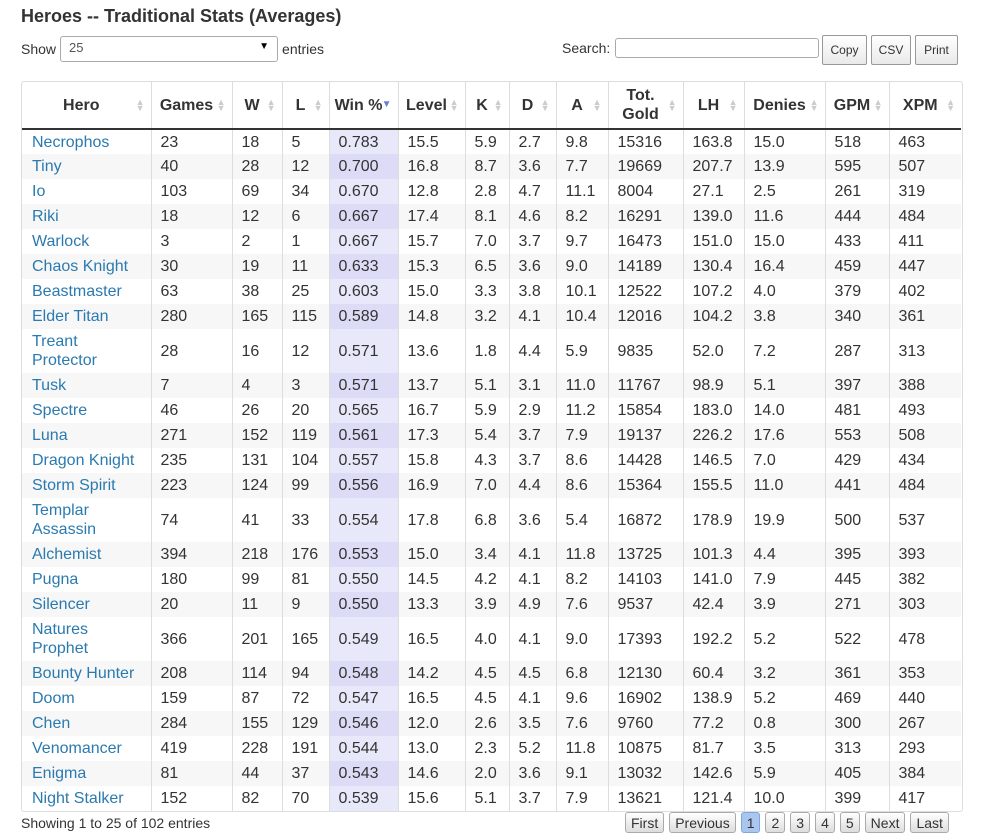 This screenshot has height=838, width=999. What do you see at coordinates (87, 191) in the screenshot?
I see `hero-link: Io` at bounding box center [87, 191].